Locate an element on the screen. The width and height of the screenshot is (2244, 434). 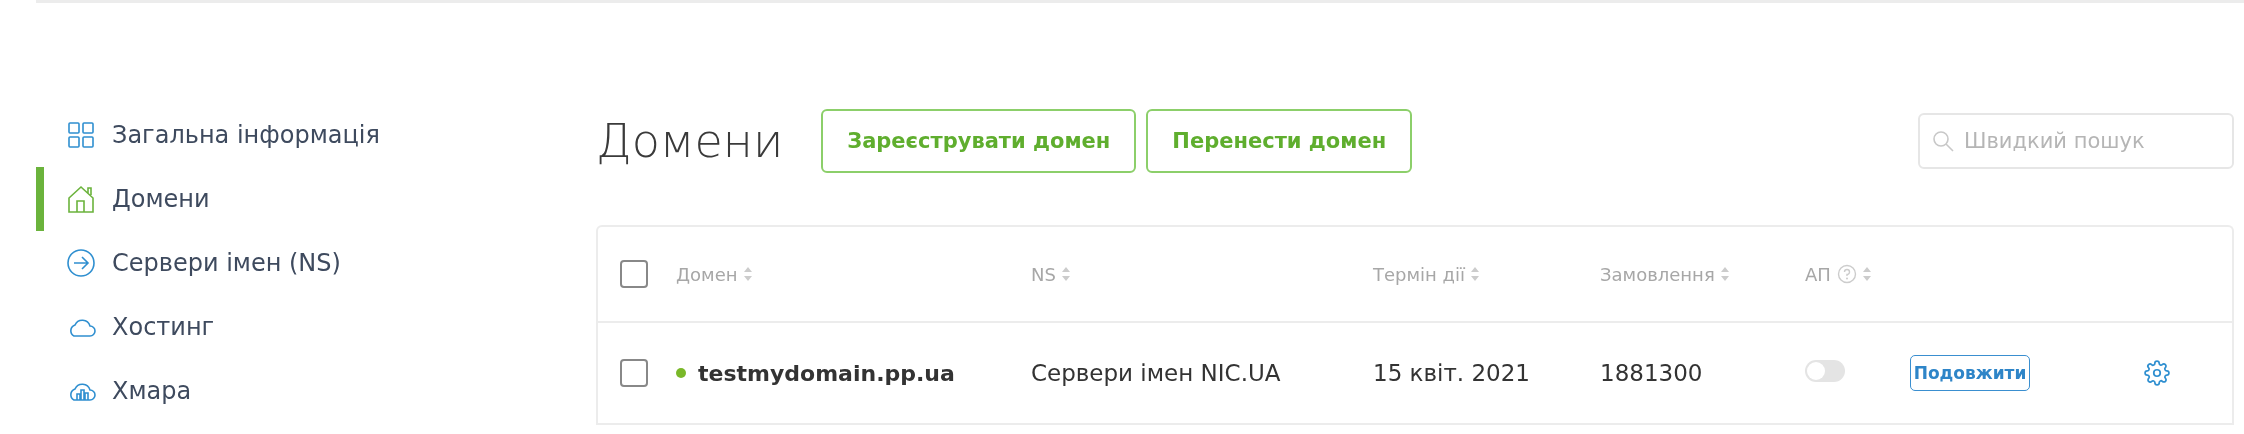
autorenew-toggle is located at coordinates (1825, 371).